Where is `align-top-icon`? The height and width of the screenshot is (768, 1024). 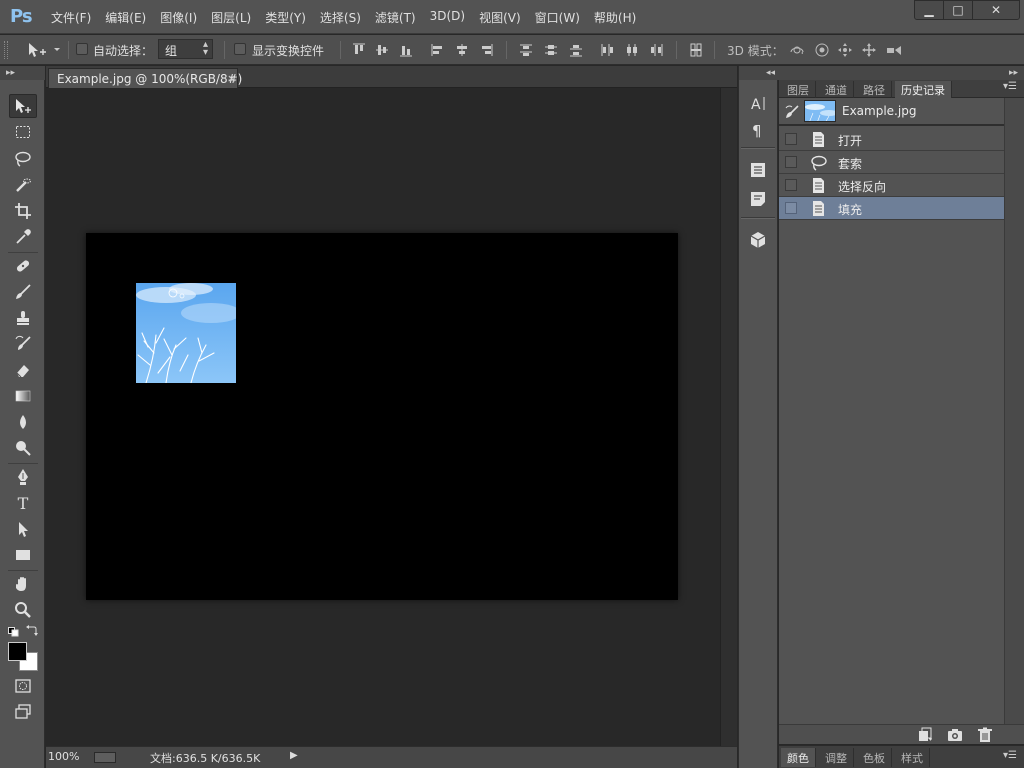 align-top-icon is located at coordinates (359, 50).